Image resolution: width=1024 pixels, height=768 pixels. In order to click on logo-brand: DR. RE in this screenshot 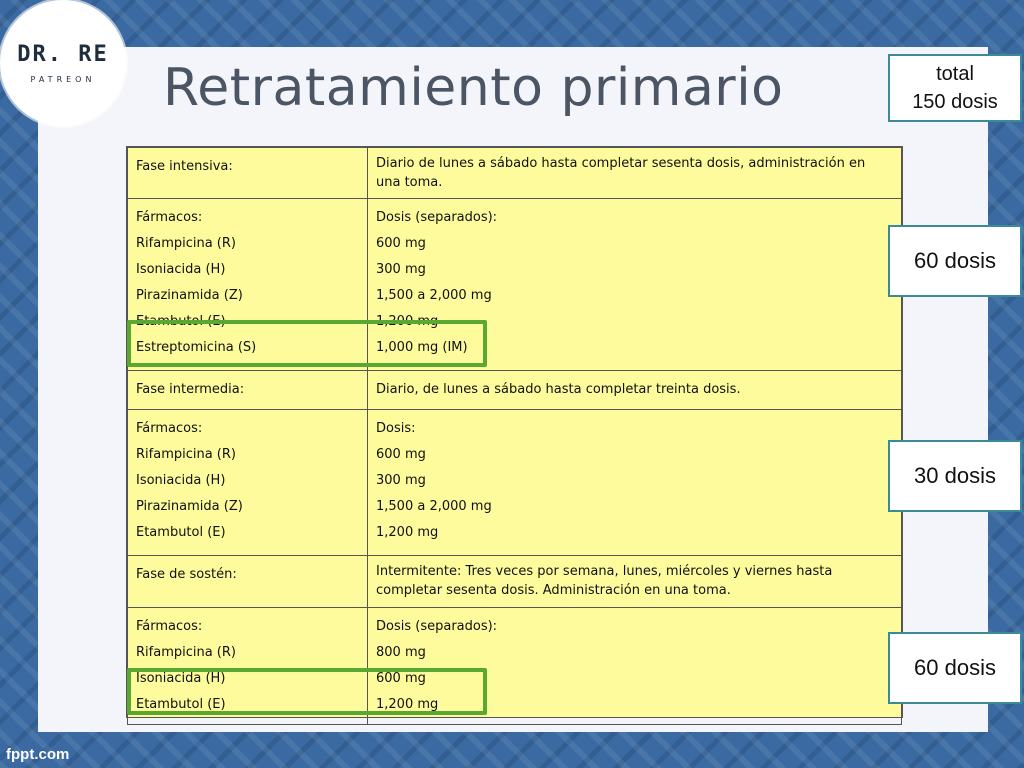, I will do `click(63, 54)`.